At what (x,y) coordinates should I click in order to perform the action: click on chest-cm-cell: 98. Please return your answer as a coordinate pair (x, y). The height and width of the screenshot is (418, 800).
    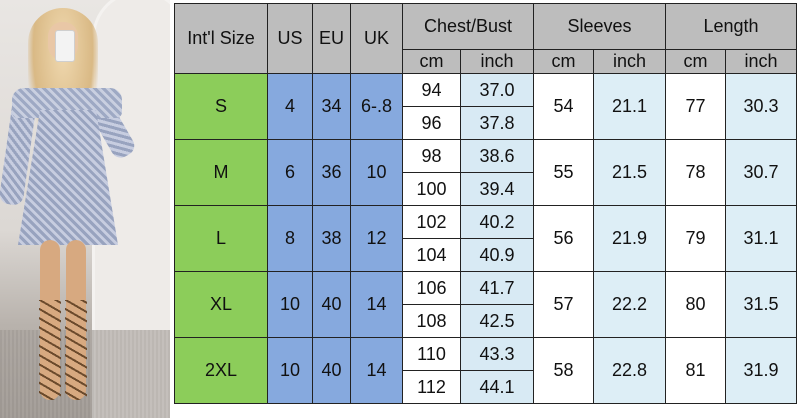
    Looking at the image, I should click on (431, 156).